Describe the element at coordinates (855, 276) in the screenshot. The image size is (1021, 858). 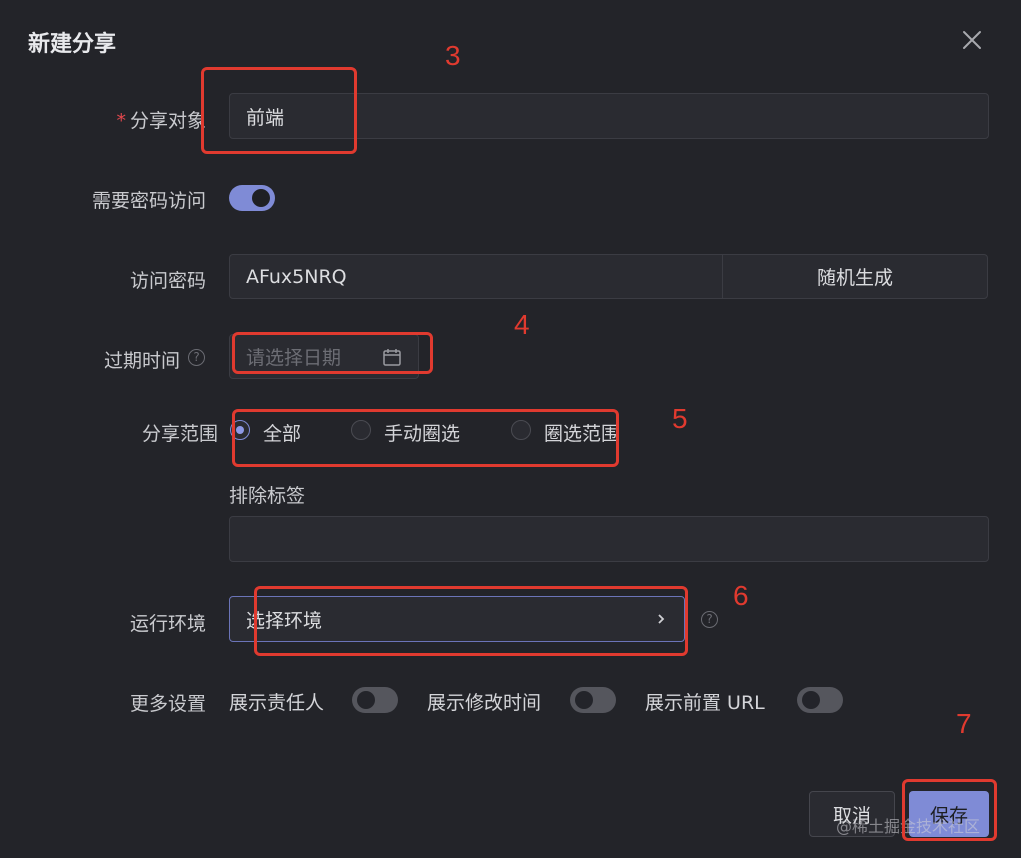
I see `generate-password-button: 随机生成` at that location.